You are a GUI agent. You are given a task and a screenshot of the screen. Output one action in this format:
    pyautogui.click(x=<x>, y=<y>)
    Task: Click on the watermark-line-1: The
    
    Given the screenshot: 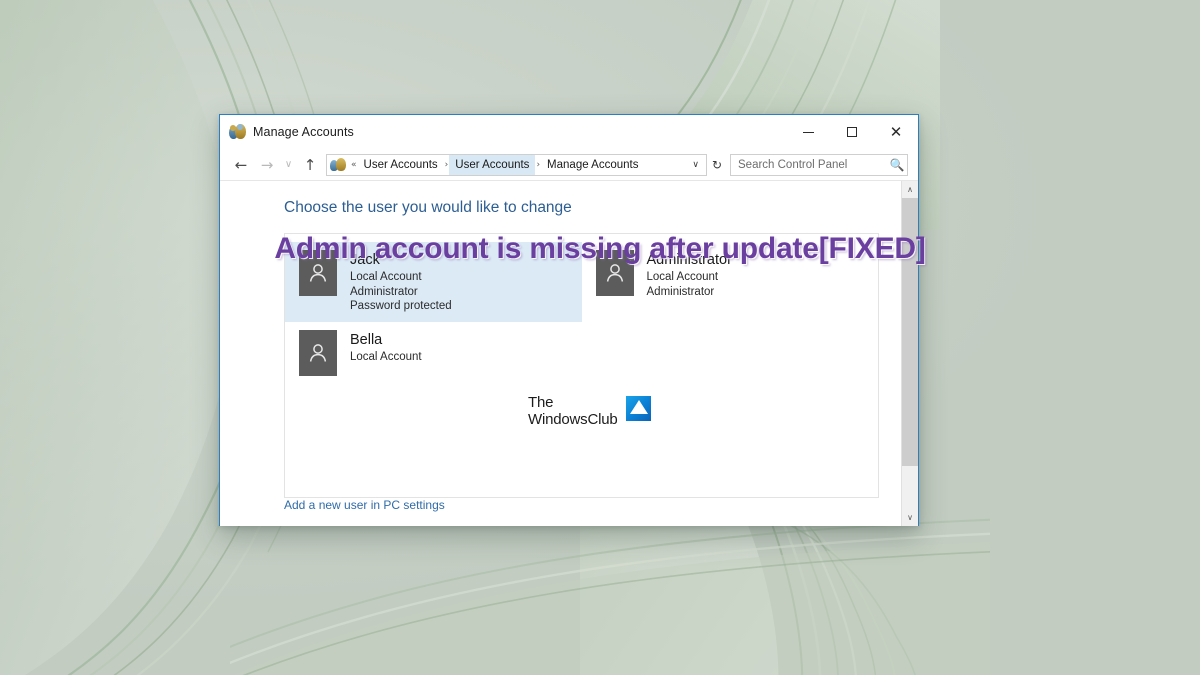 What is the action you would take?
    pyautogui.click(x=541, y=402)
    